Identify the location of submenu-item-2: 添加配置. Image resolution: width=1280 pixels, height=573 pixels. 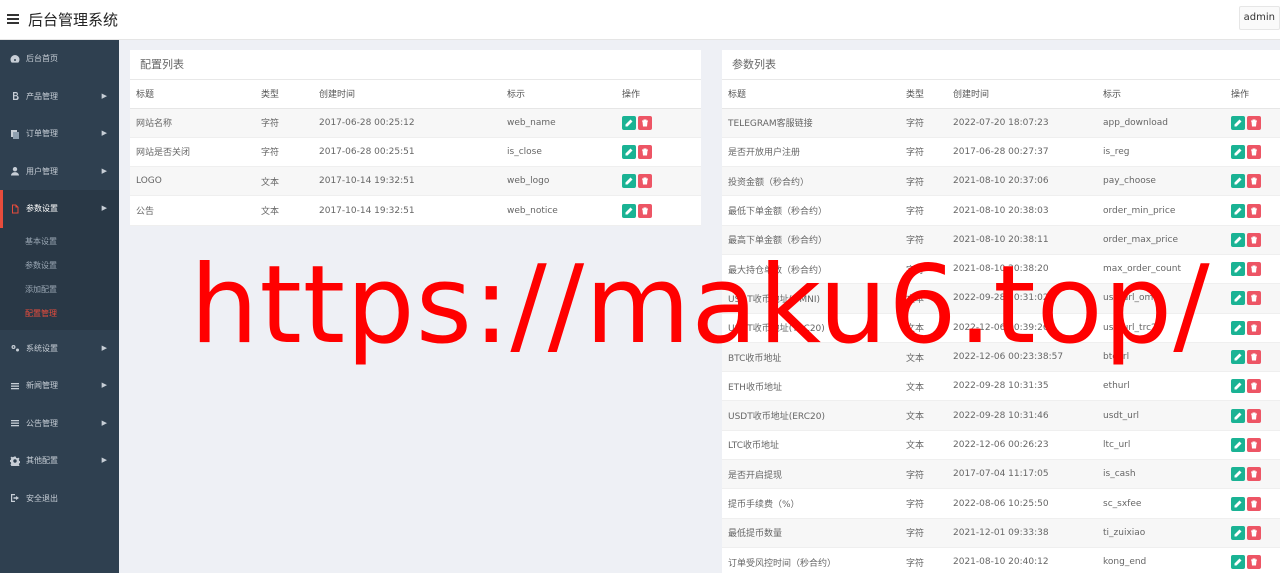
(59, 290).